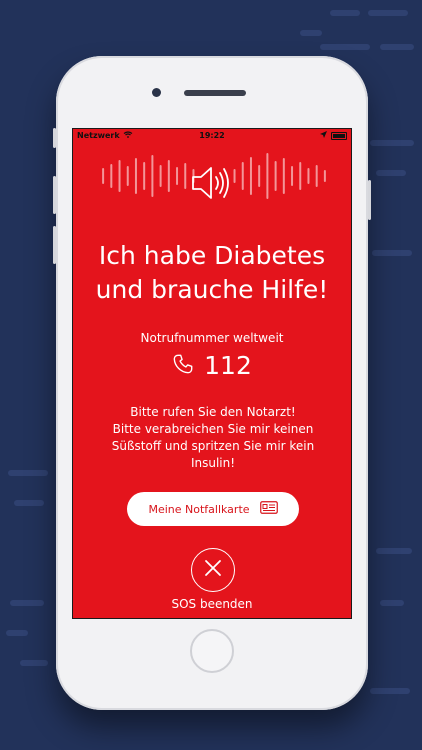  What do you see at coordinates (268, 509) in the screenshot?
I see `id-card-icon` at bounding box center [268, 509].